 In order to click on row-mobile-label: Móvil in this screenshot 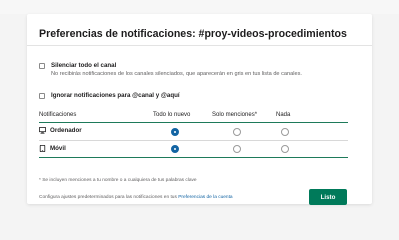, I will do `click(58, 148)`.